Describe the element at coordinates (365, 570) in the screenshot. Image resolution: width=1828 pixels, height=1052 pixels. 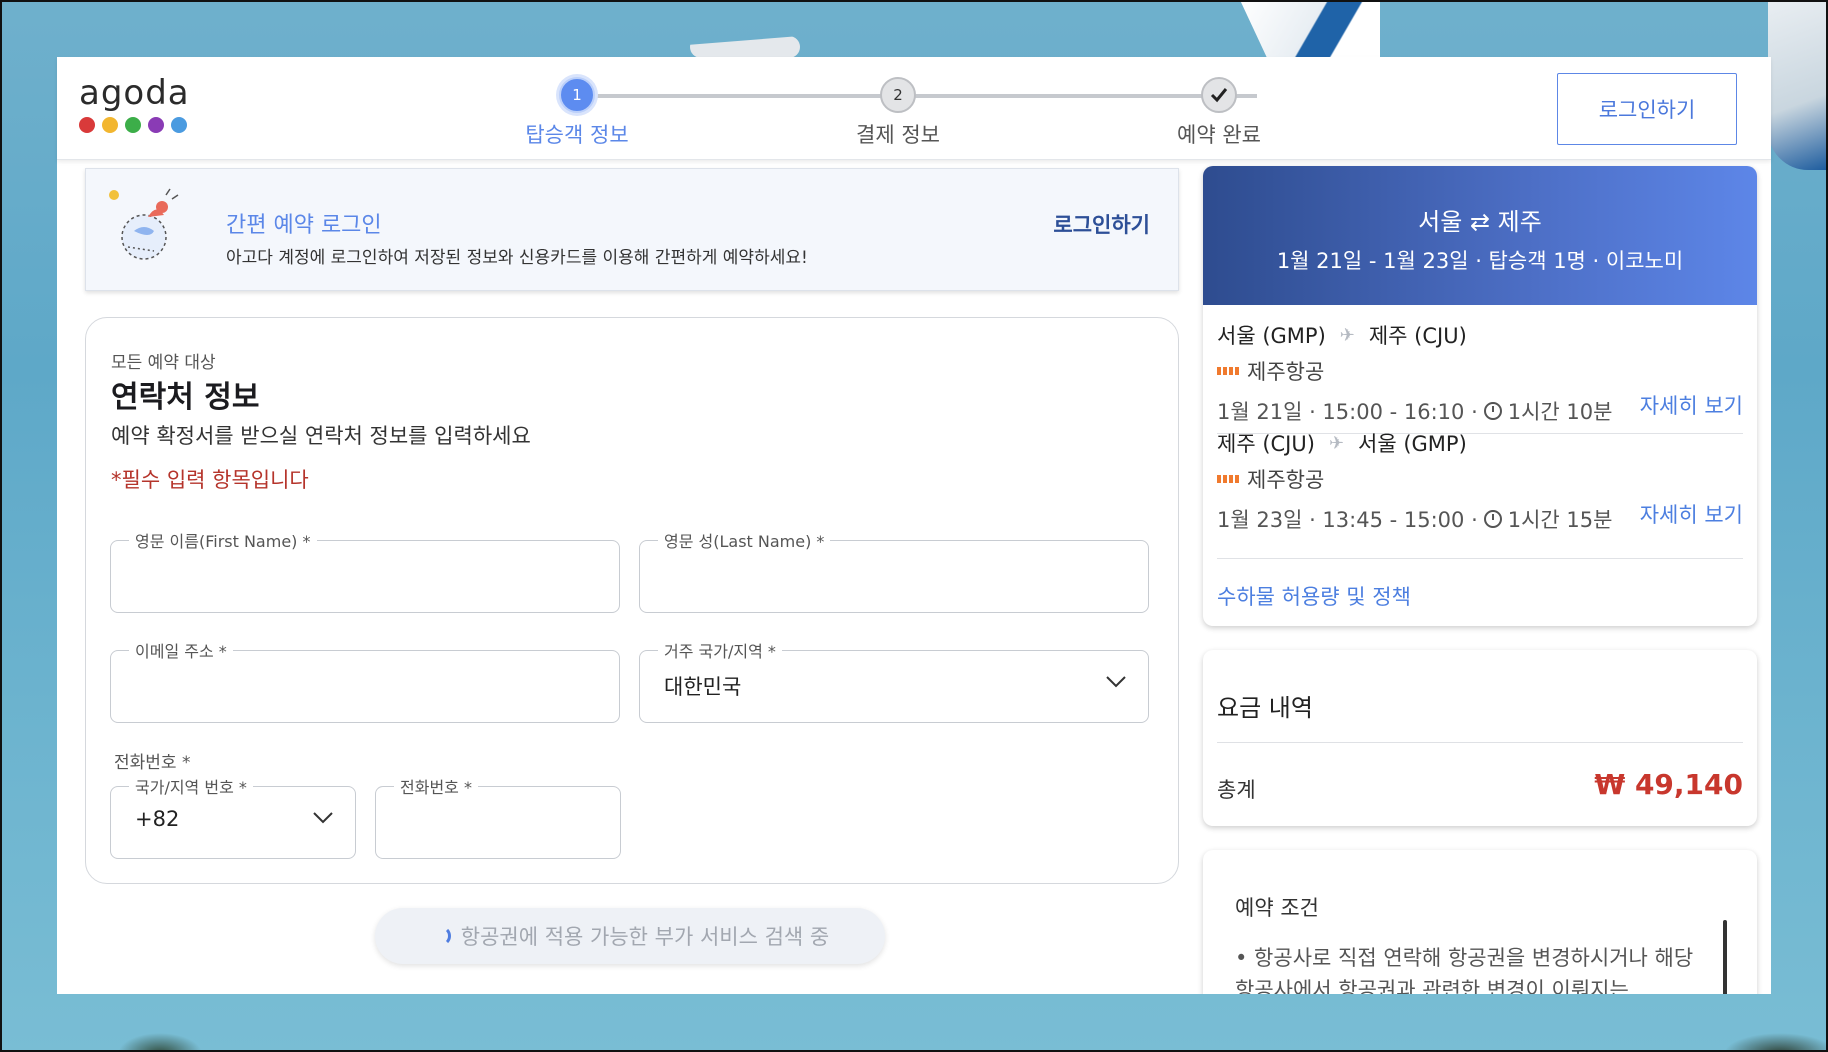
I see `first-name-field: 영문 이름(First Name) *` at that location.